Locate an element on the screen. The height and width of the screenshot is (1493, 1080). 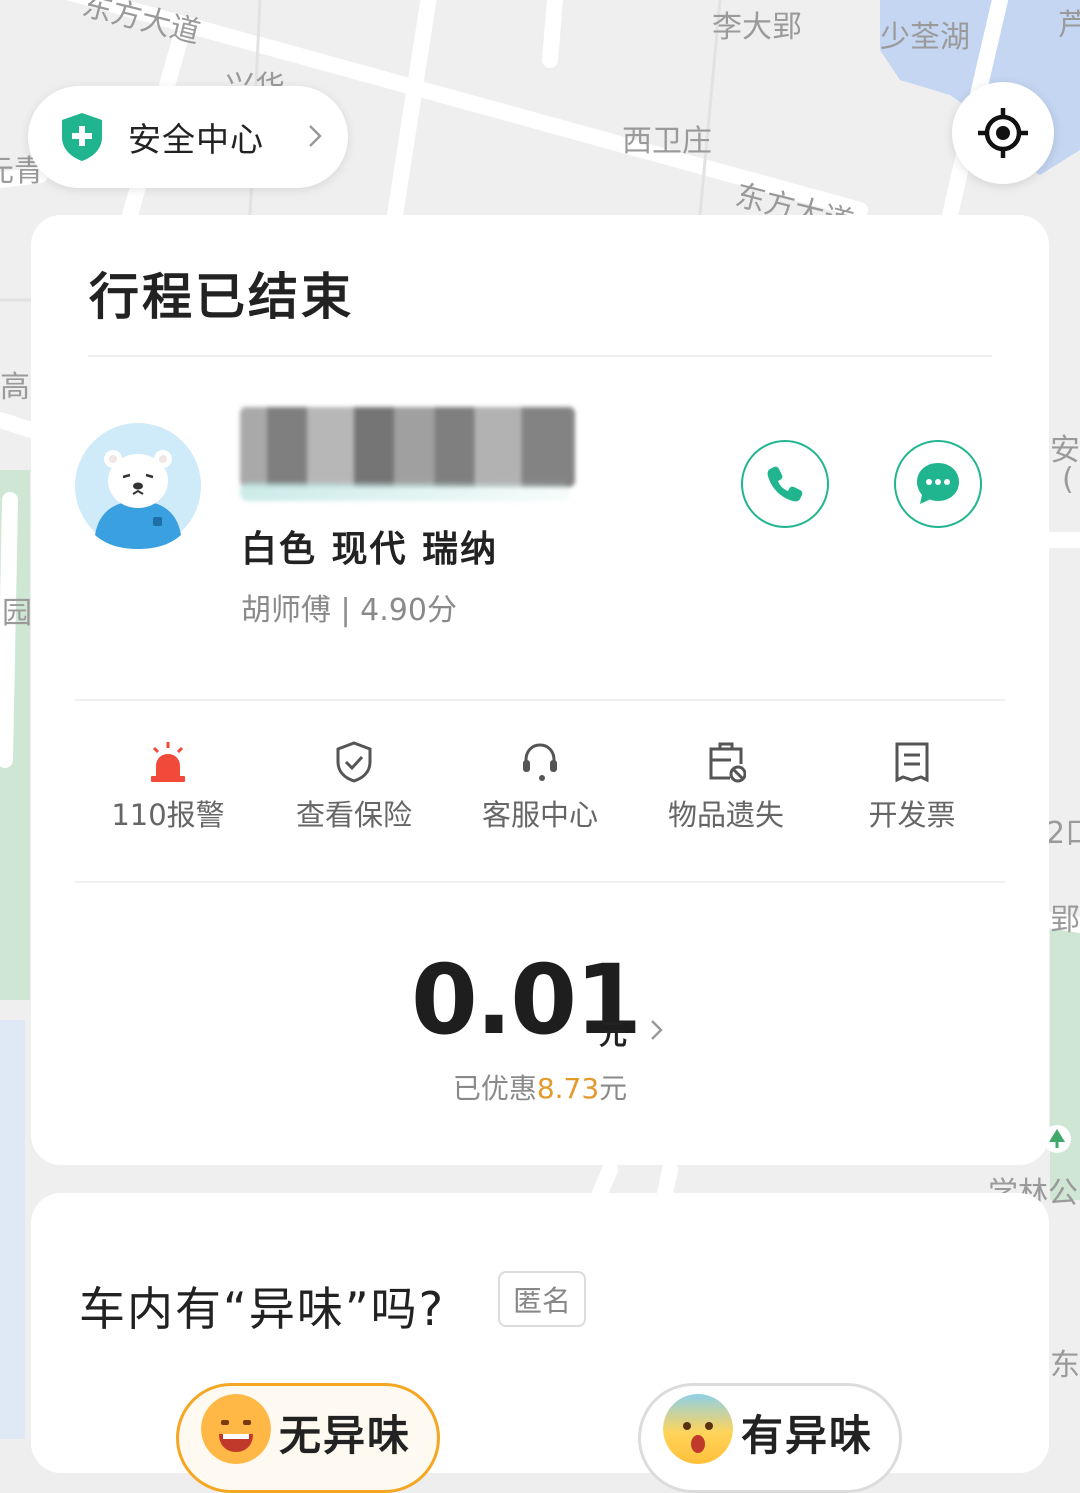
action-view-insurance: 查看保险 is located at coordinates (354, 787).